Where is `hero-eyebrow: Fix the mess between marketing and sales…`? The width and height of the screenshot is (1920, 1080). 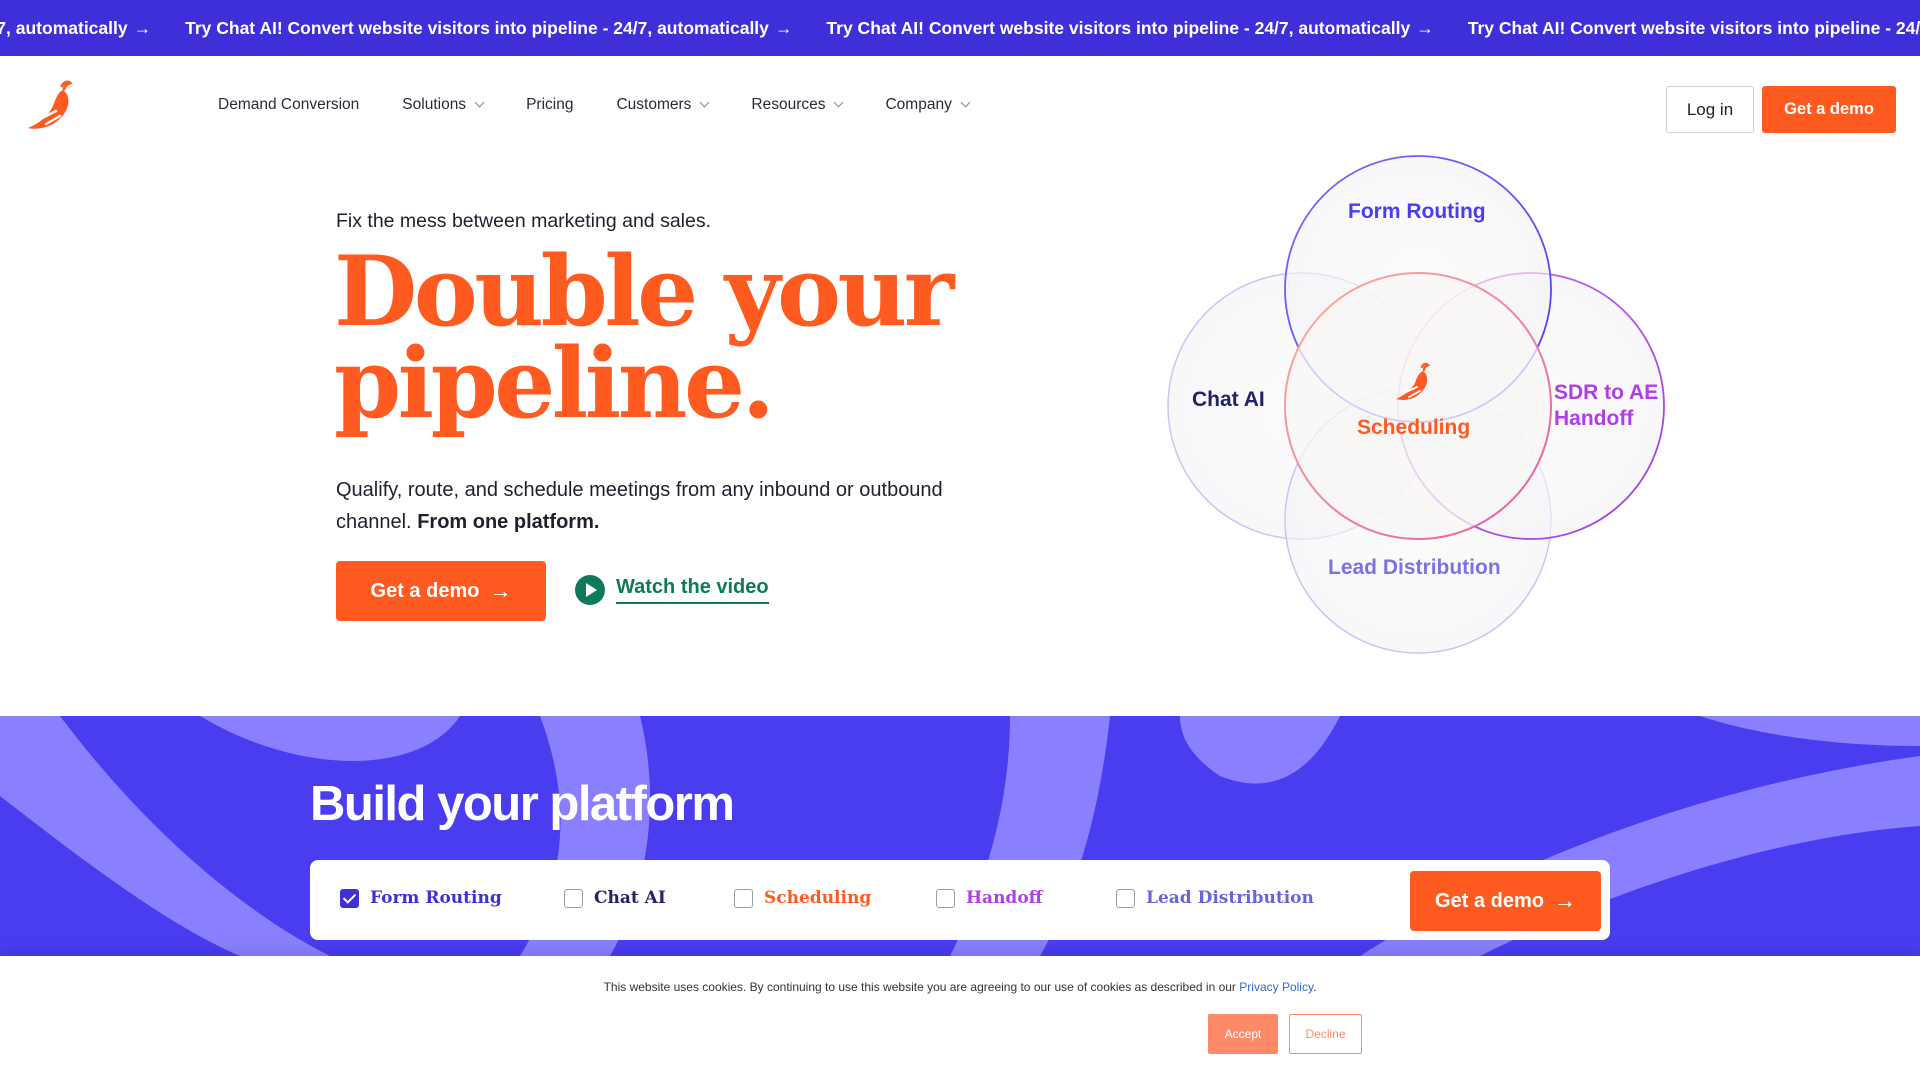 hero-eyebrow: Fix the mess between marketing and sales… is located at coordinates (524, 221).